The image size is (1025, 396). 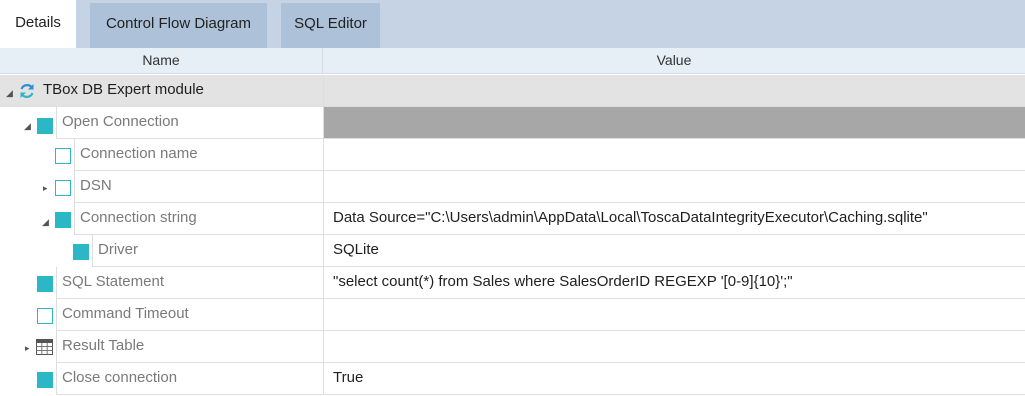 I want to click on tab-control-flow-diagram: Control Flow Diagram, so click(x=178, y=25).